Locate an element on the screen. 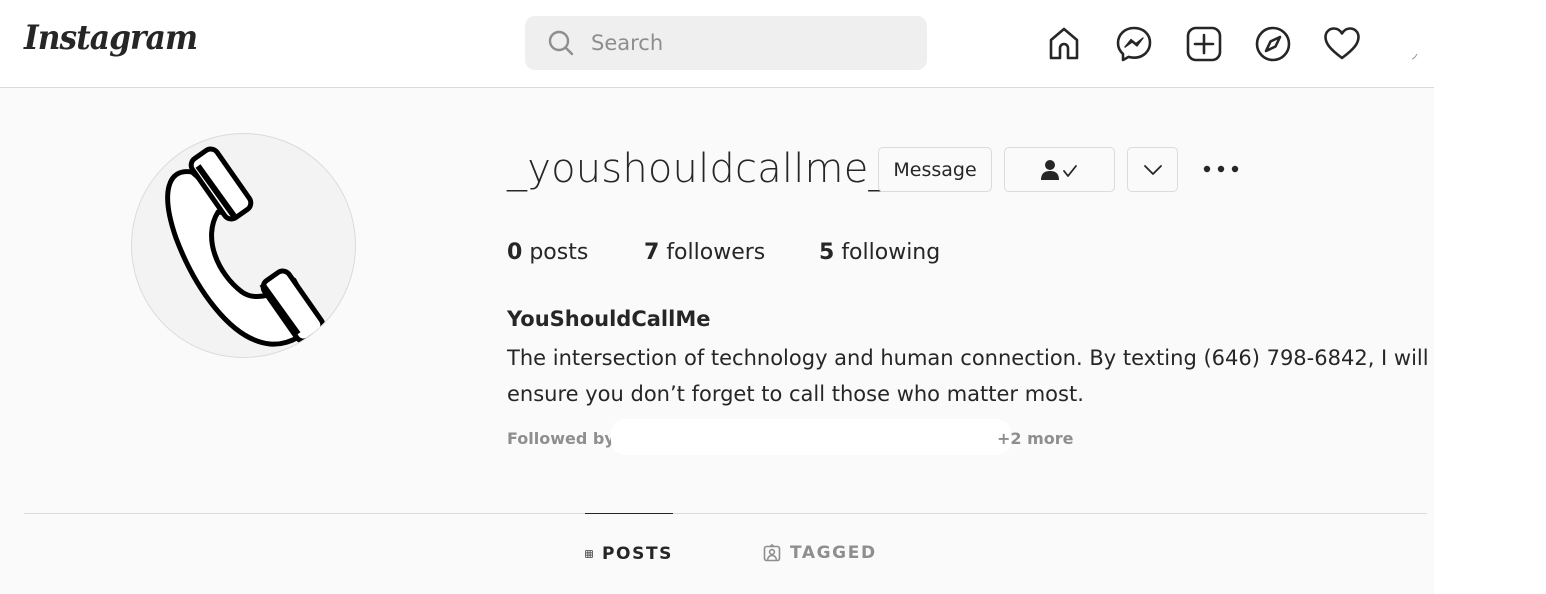 The image size is (1546, 594). home-icon is located at coordinates (1064, 44).